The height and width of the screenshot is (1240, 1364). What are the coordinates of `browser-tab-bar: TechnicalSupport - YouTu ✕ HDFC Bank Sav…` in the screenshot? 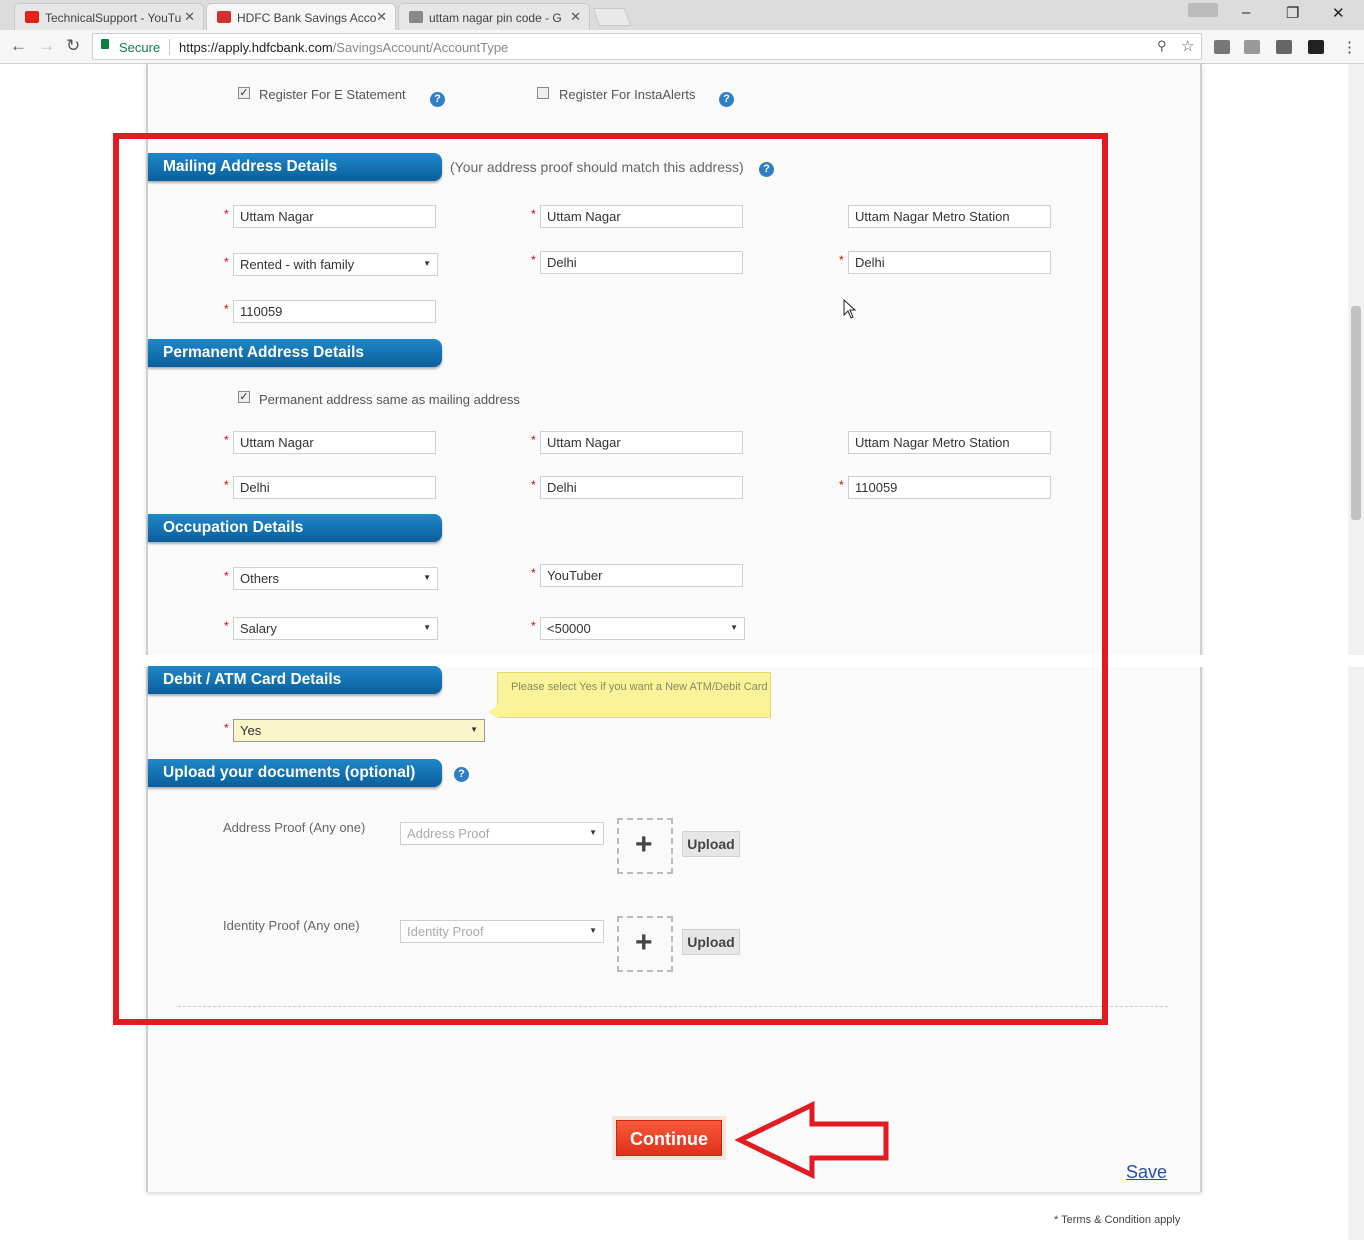 It's located at (682, 15).